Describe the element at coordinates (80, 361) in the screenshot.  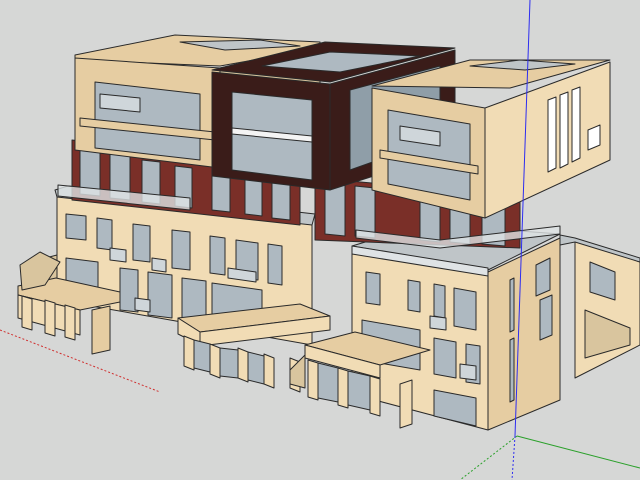
I see `red-axis-dotted` at that location.